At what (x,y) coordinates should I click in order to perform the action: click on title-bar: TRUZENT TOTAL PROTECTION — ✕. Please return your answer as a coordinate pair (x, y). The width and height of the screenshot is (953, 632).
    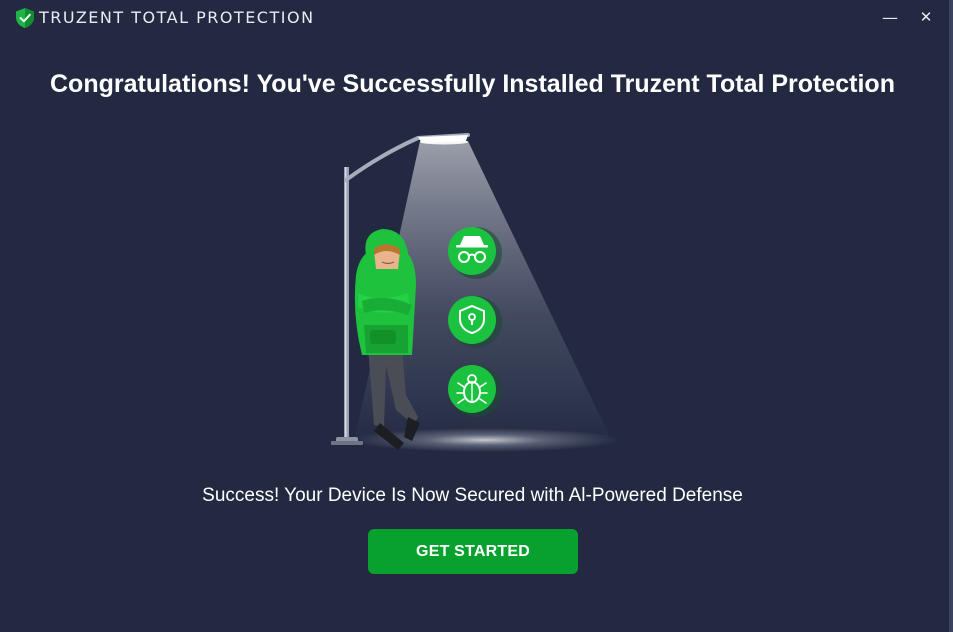
    Looking at the image, I should click on (476, 18).